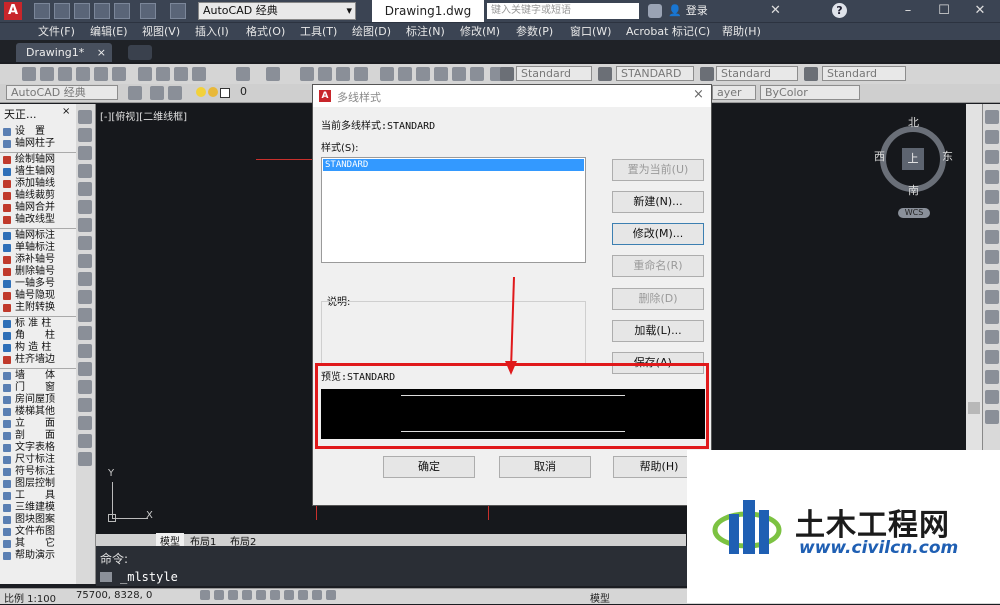 The image size is (1000, 605). Describe the element at coordinates (992, 357) in the screenshot. I see `join-icon` at that location.